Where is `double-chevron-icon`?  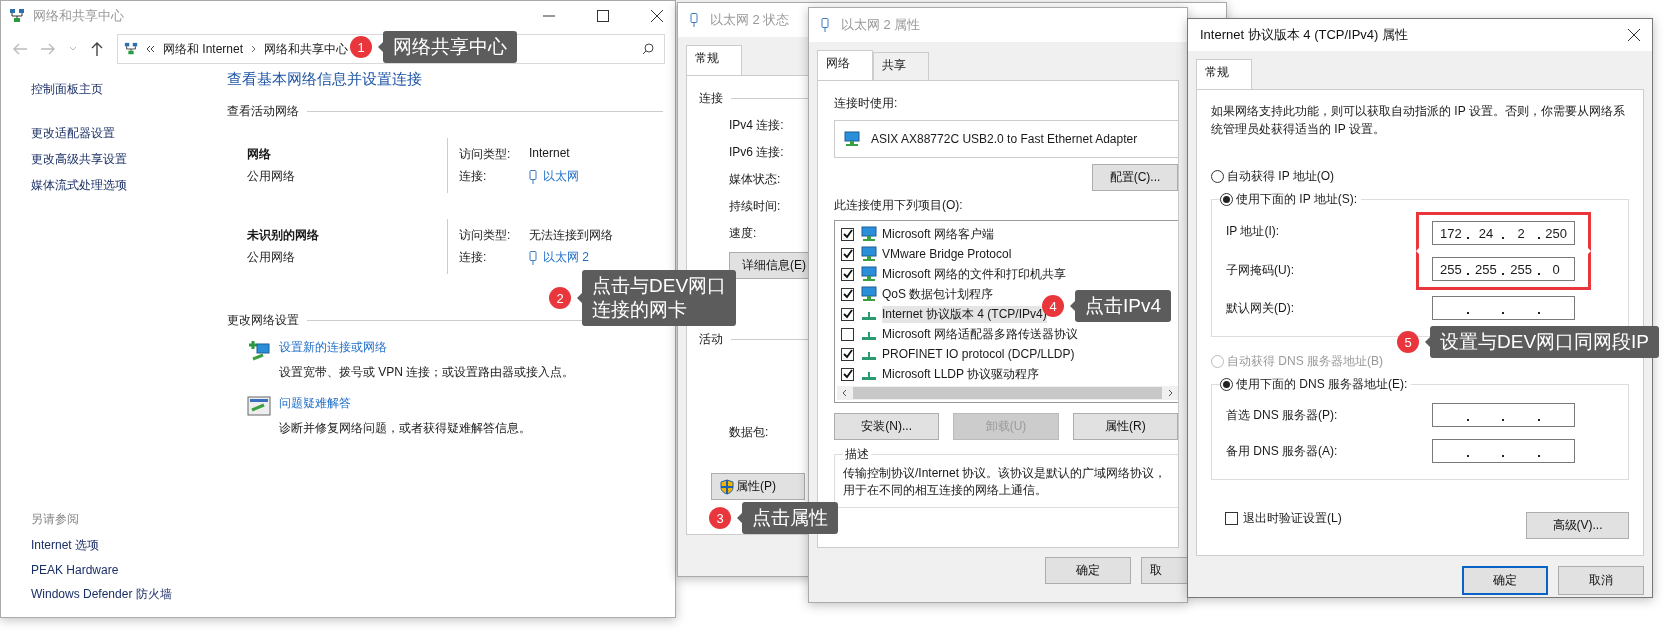
double-chevron-icon is located at coordinates (150, 49).